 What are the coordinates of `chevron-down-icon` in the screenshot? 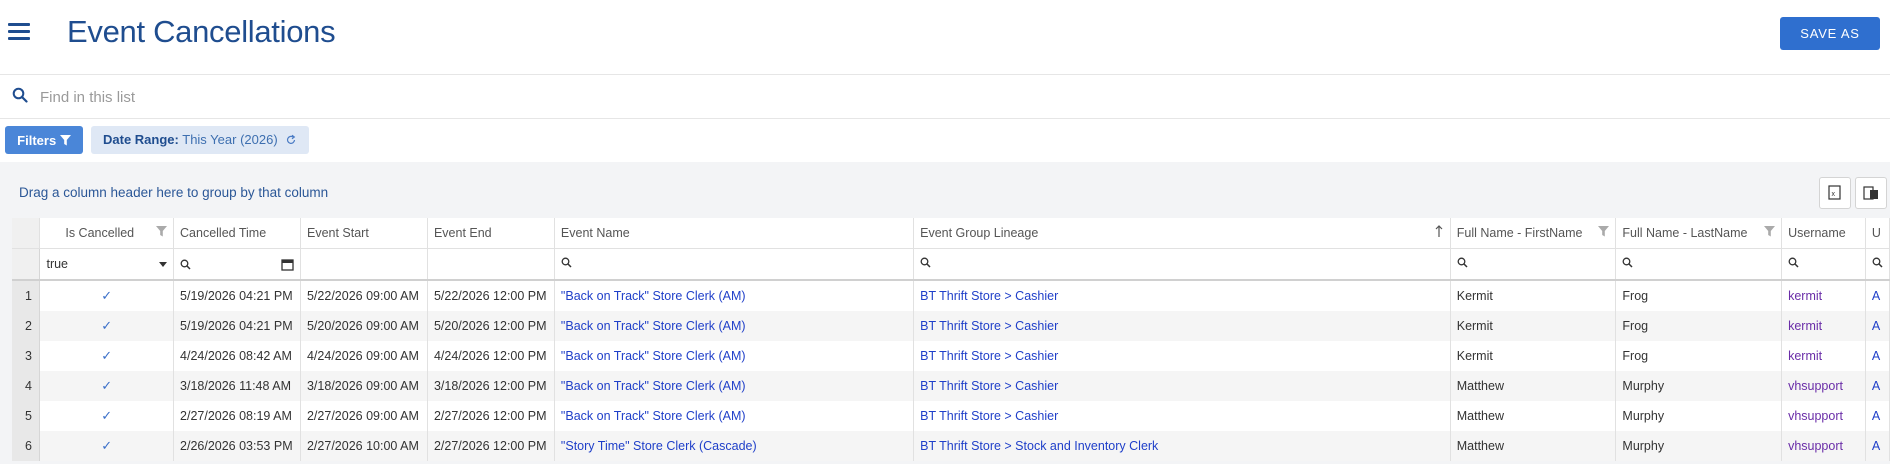 It's located at (163, 264).